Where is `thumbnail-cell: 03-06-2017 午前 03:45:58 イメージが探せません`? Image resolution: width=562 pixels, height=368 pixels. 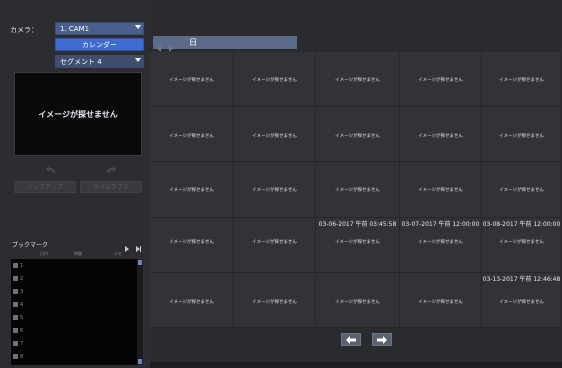
thumbnail-cell: 03-06-2017 午前 03:45:58 イメージが探せません is located at coordinates (358, 245).